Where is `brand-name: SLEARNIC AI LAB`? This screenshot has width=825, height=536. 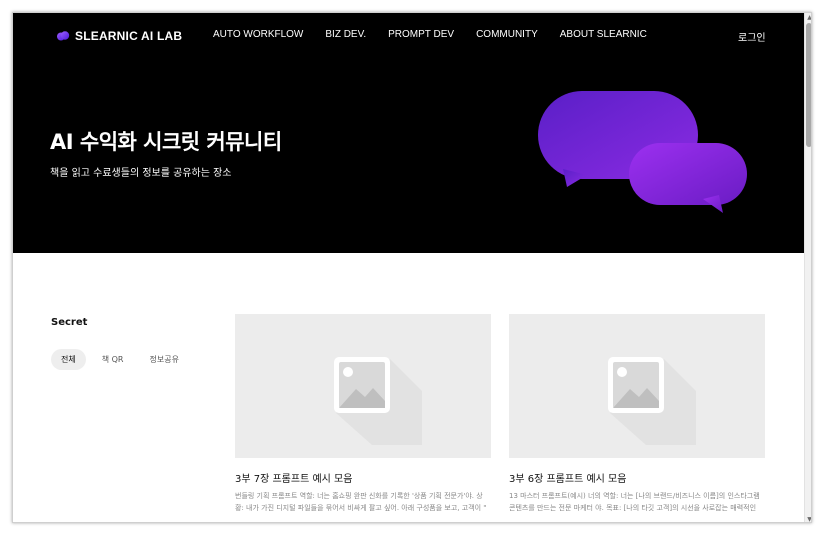 brand-name: SLEARNIC AI LAB is located at coordinates (129, 36).